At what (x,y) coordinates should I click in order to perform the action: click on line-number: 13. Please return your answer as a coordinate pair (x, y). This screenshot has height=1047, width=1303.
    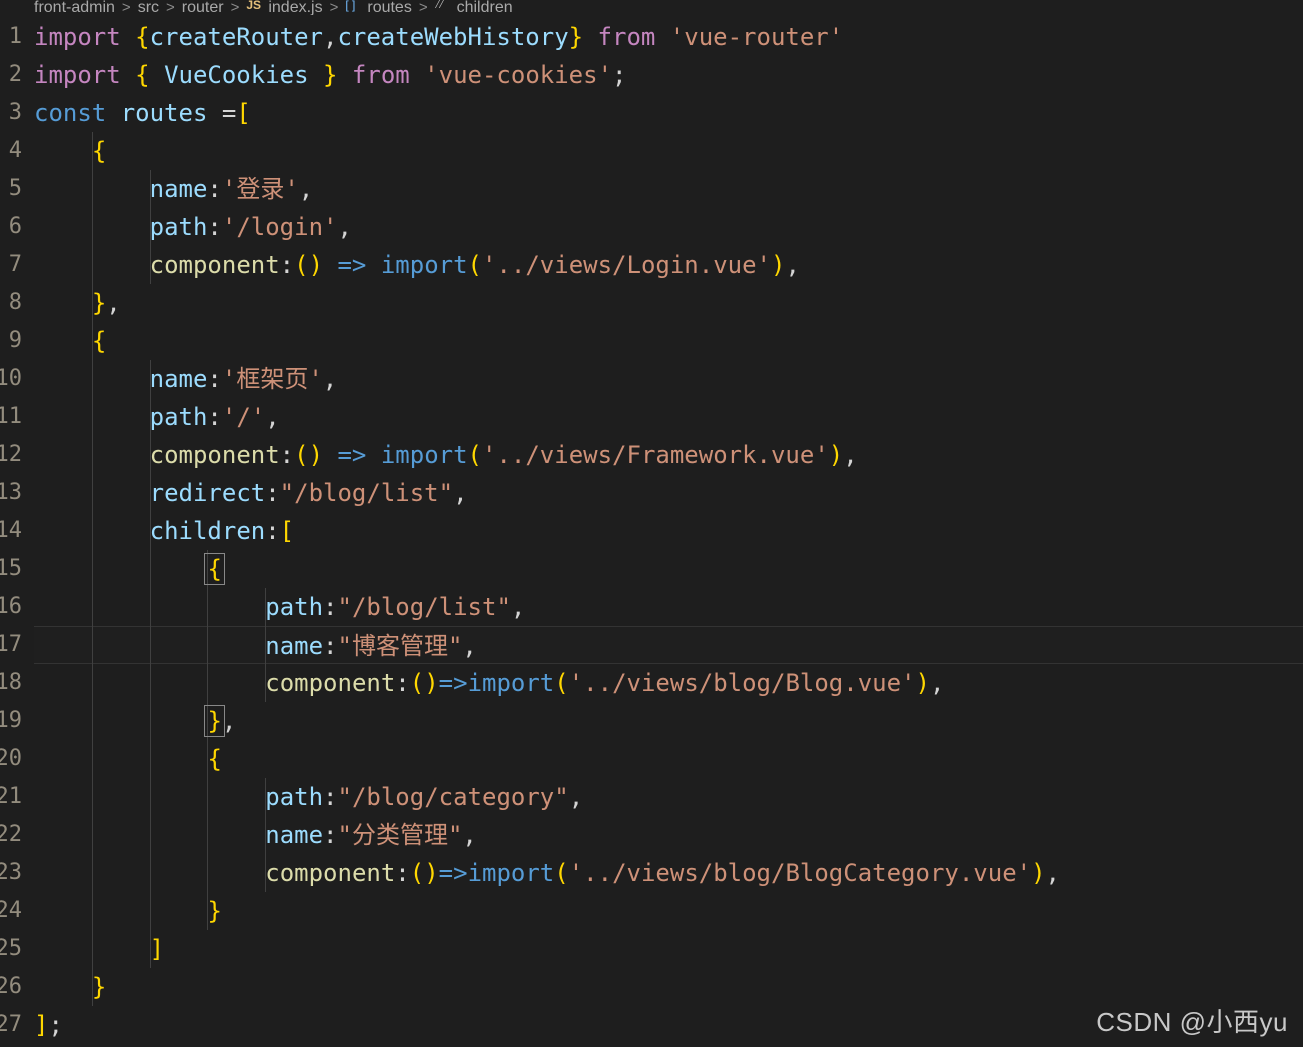
    Looking at the image, I should click on (11, 492).